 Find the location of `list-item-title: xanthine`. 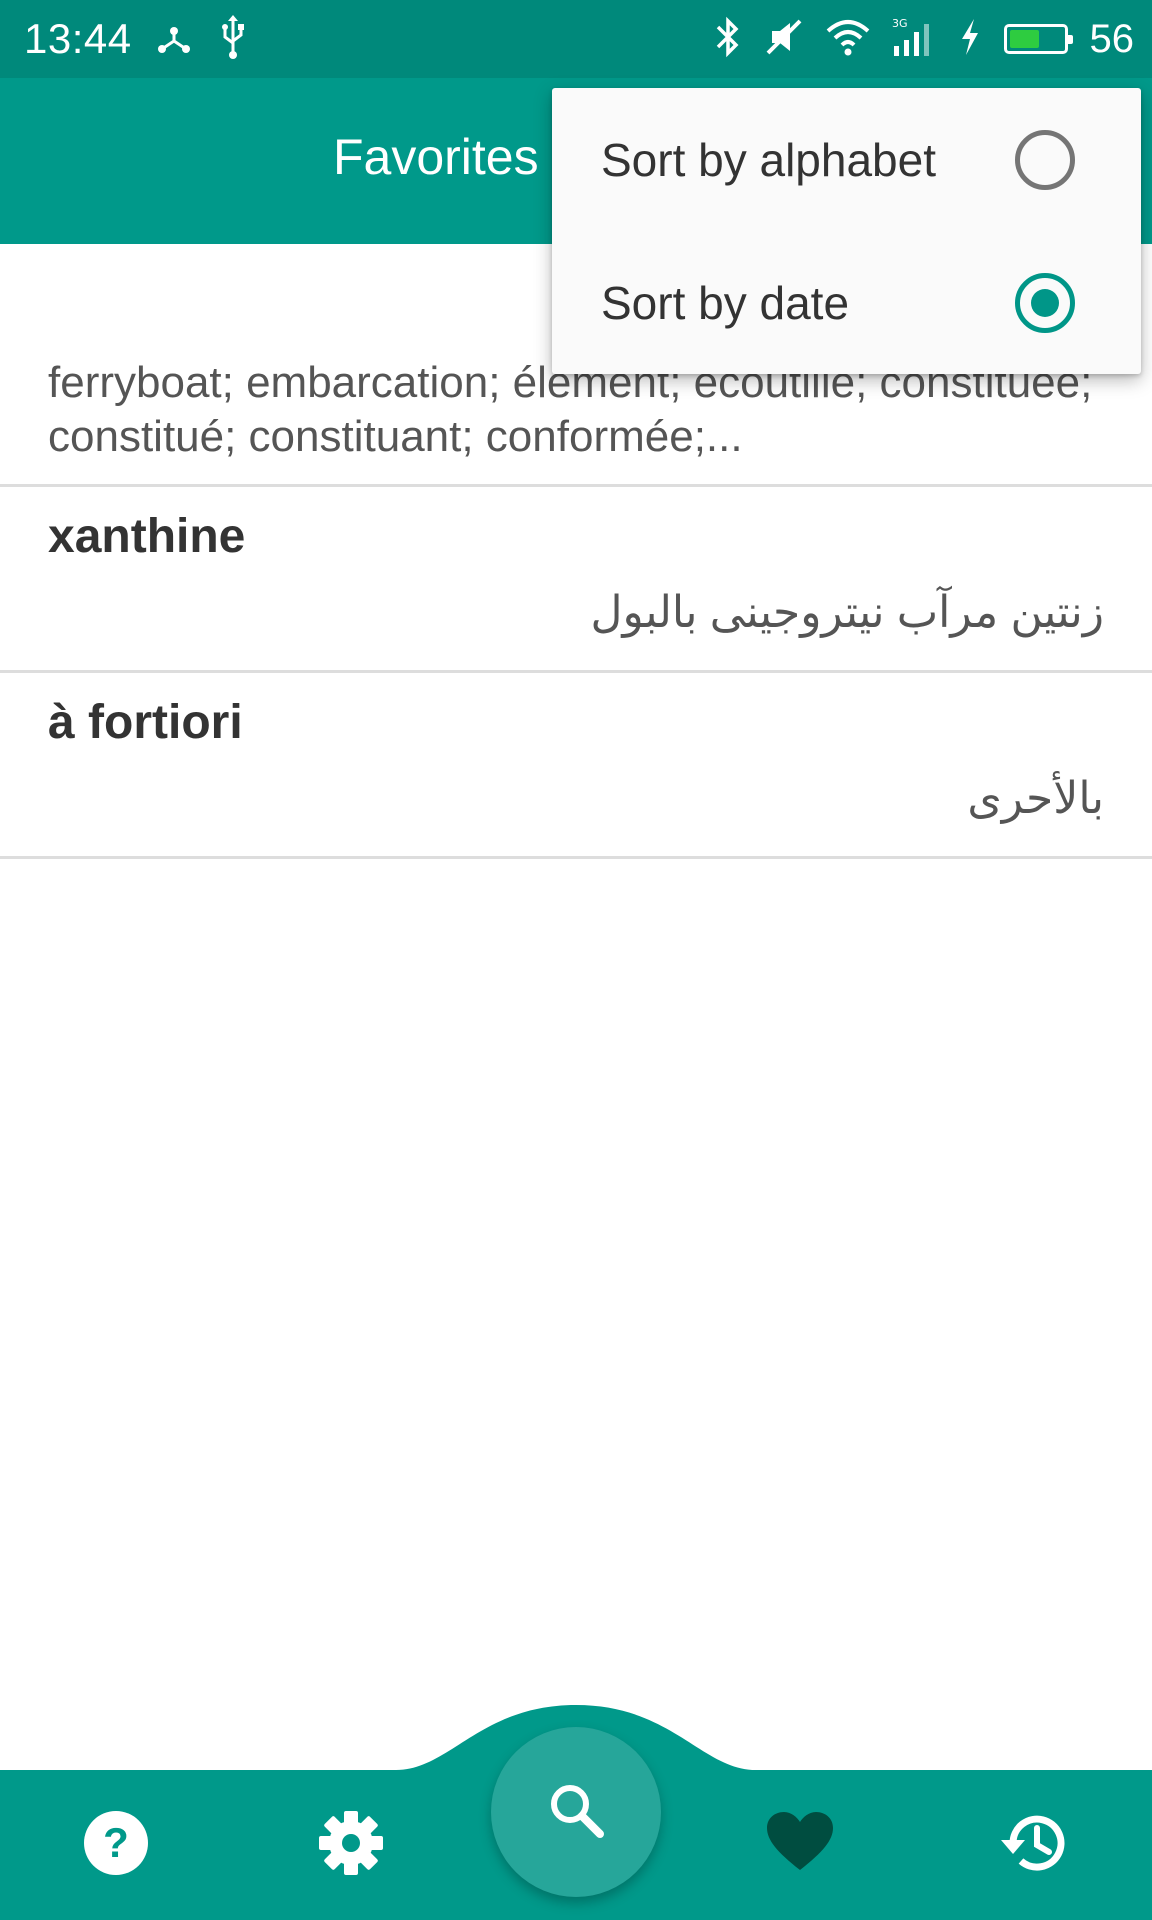

list-item-title: xanthine is located at coordinates (147, 536).